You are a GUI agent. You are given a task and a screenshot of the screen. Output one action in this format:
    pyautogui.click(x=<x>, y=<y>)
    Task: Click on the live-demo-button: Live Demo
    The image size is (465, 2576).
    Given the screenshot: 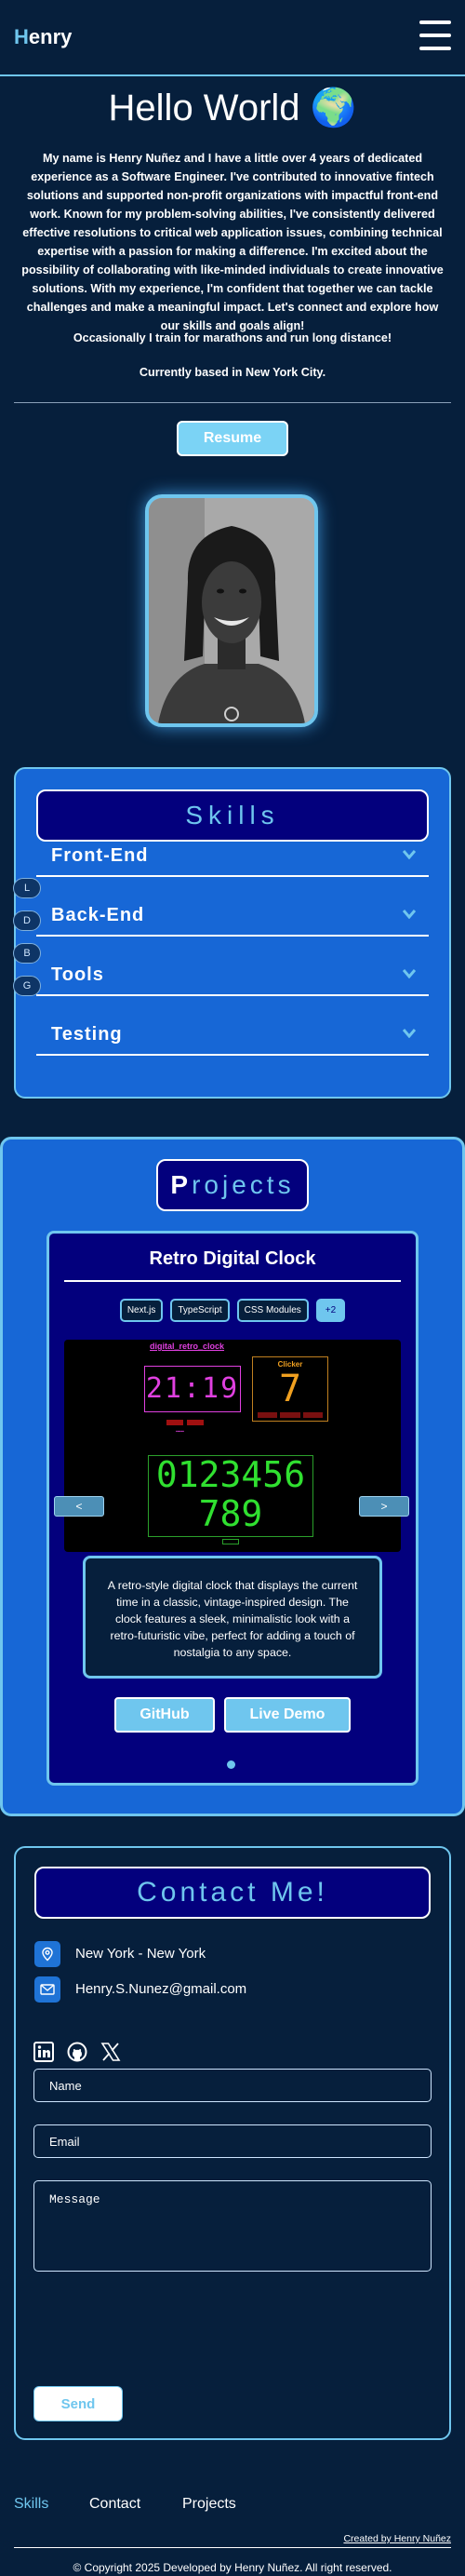 What is the action you would take?
    pyautogui.click(x=287, y=1715)
    